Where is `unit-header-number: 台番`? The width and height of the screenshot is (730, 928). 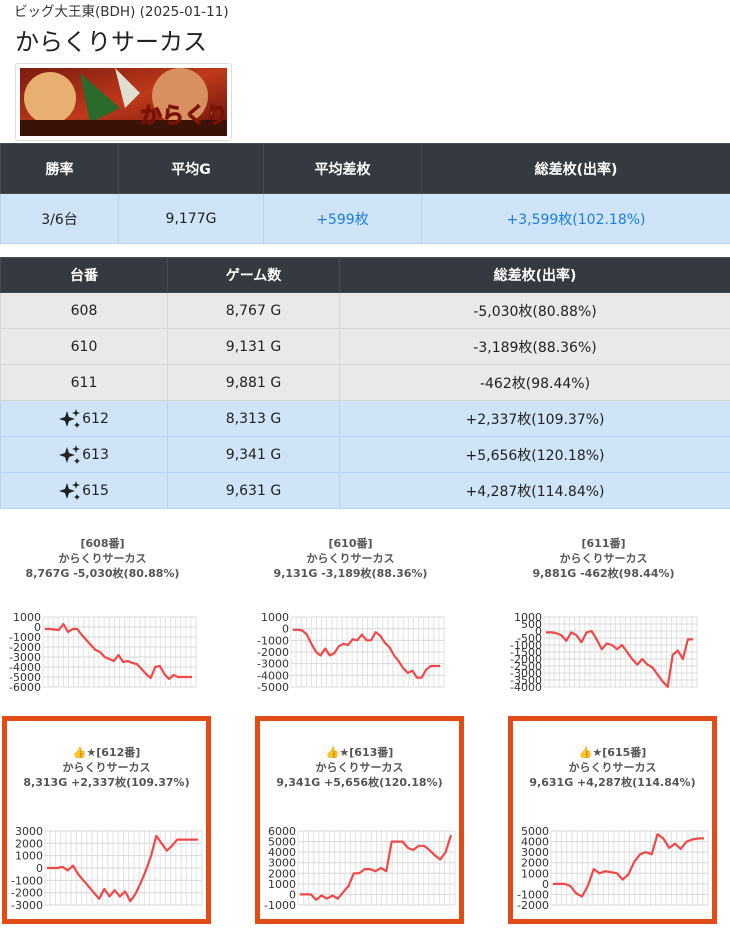 unit-header-number: 台番 is located at coordinates (84, 275).